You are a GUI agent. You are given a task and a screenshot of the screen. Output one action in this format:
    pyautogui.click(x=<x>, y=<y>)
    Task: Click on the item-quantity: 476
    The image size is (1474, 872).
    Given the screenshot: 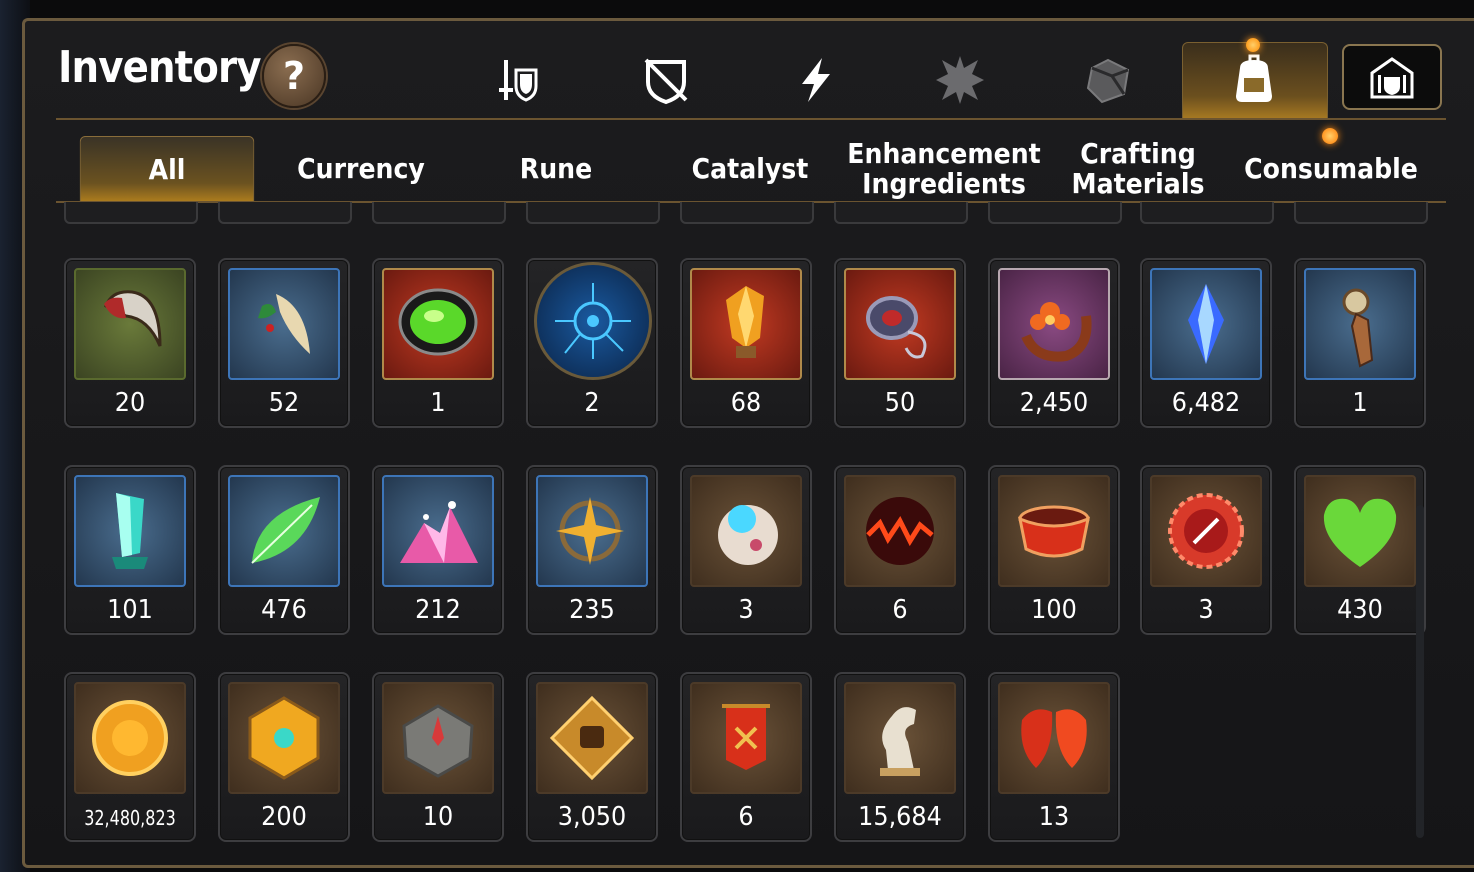 What is the action you would take?
    pyautogui.click(x=284, y=610)
    